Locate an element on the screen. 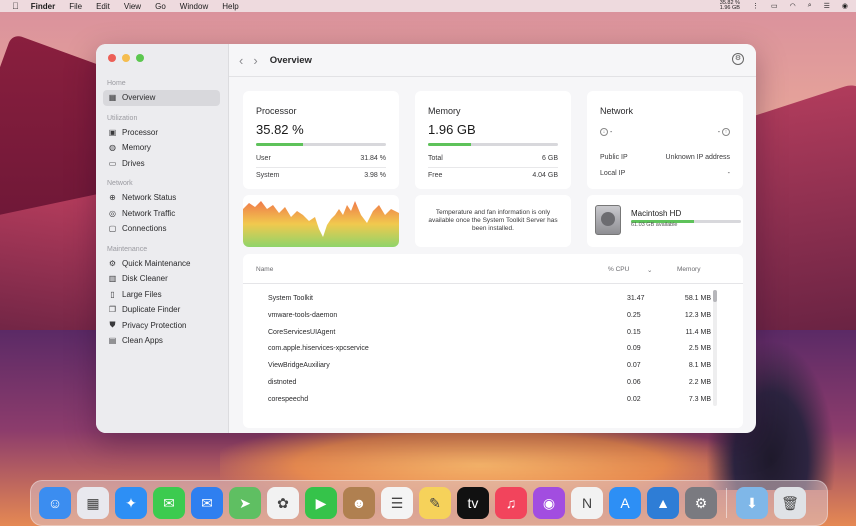 The width and height of the screenshot is (856, 526). download-value: - is located at coordinates (611, 132).